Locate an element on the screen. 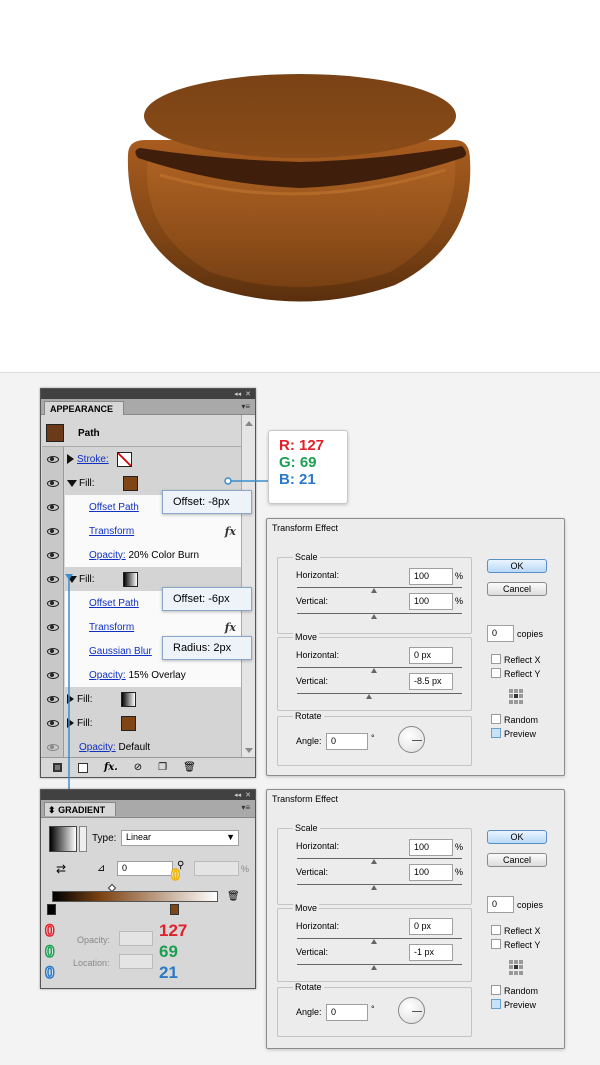  reflect-x-checkbox is located at coordinates (496, 930).